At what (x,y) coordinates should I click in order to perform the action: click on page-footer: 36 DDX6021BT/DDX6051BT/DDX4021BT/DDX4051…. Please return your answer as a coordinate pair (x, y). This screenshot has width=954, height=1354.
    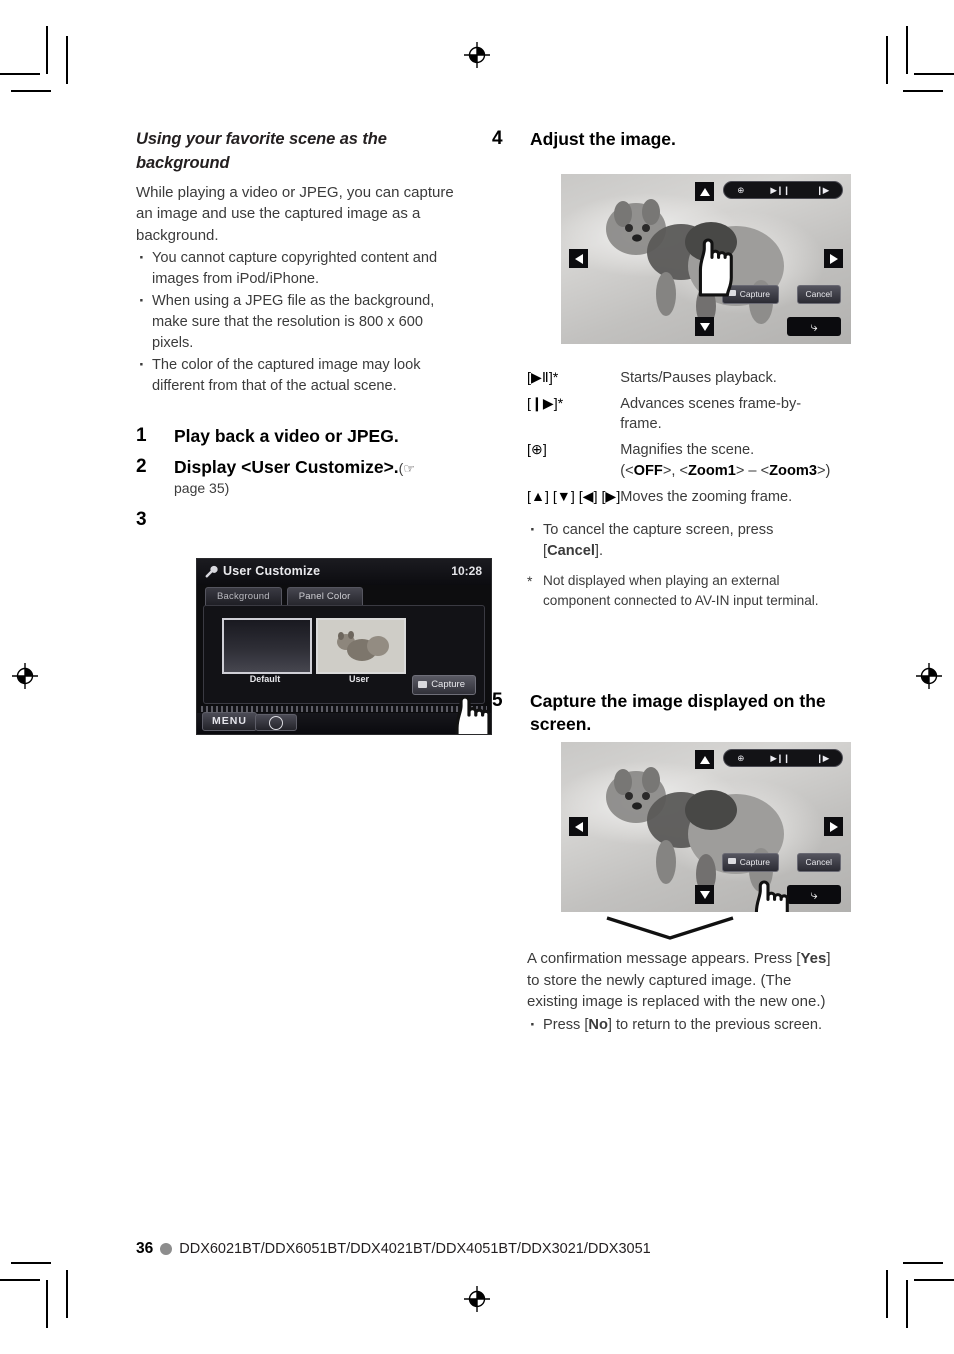
    Looking at the image, I should click on (393, 1249).